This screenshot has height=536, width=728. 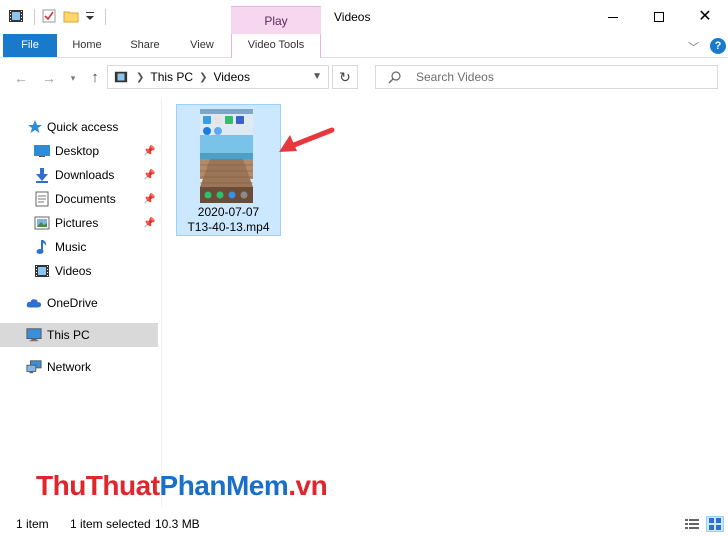 What do you see at coordinates (228, 212) in the screenshot?
I see `file-name-line: 2020-07-07` at bounding box center [228, 212].